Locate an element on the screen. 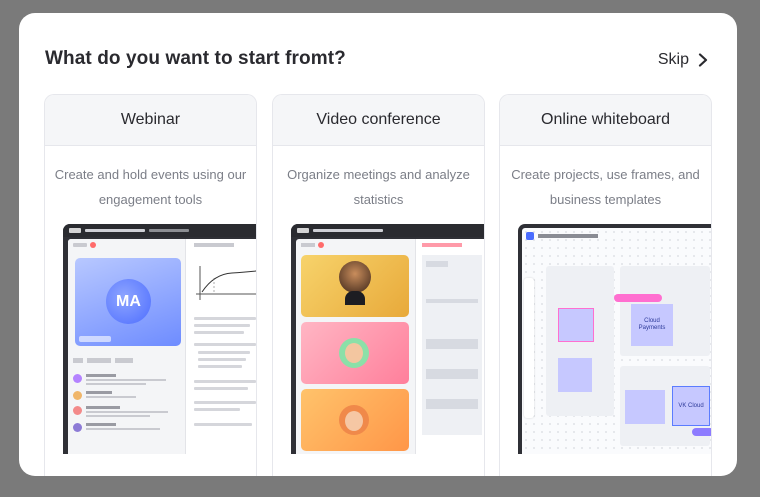 The width and height of the screenshot is (760, 497). conference-preview is located at coordinates (387, 339).